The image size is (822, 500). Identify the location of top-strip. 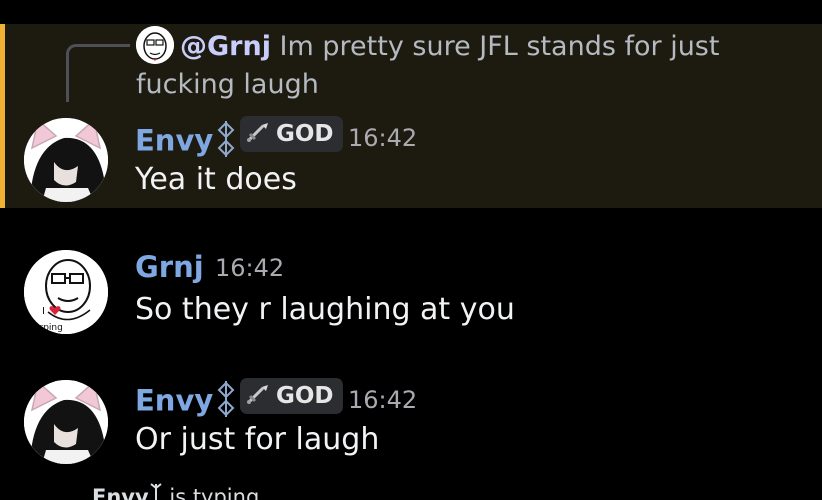
(411, 12).